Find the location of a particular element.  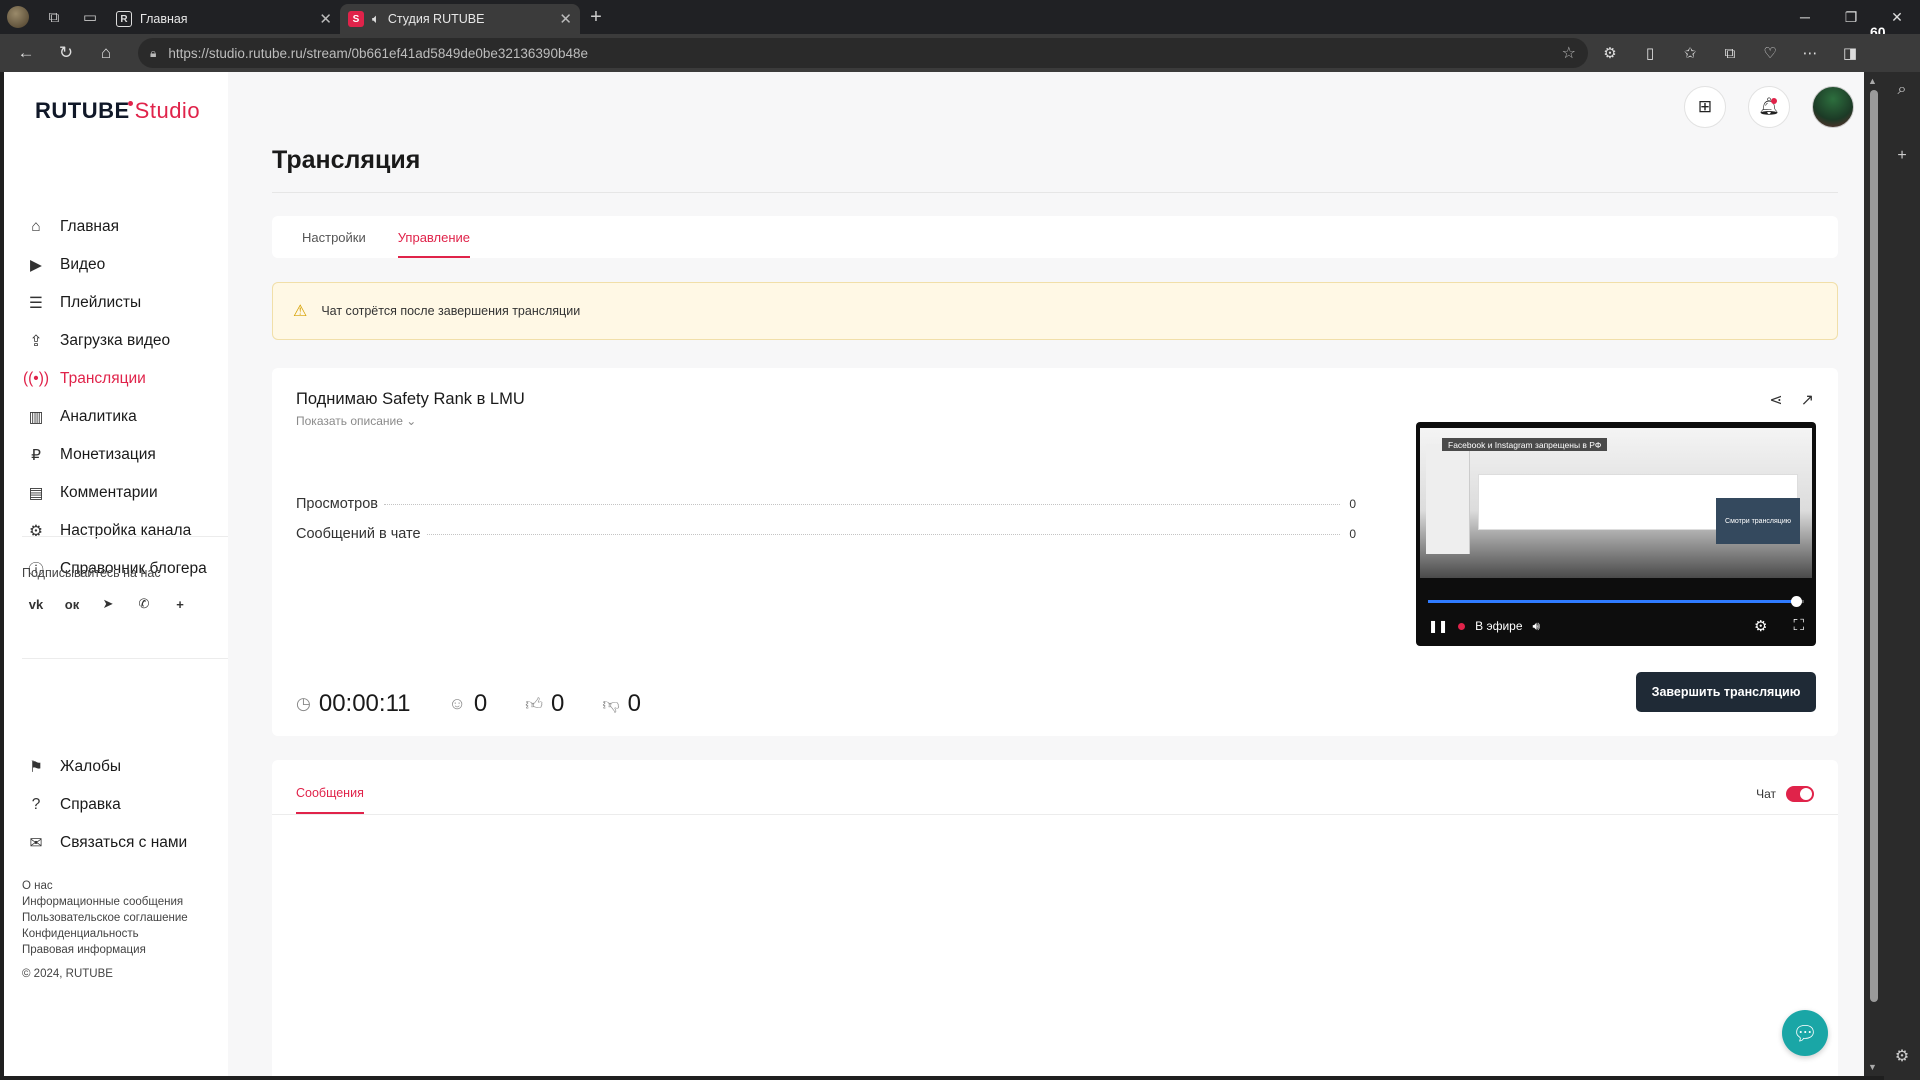

add-content-button: ⊞ is located at coordinates (1705, 107).